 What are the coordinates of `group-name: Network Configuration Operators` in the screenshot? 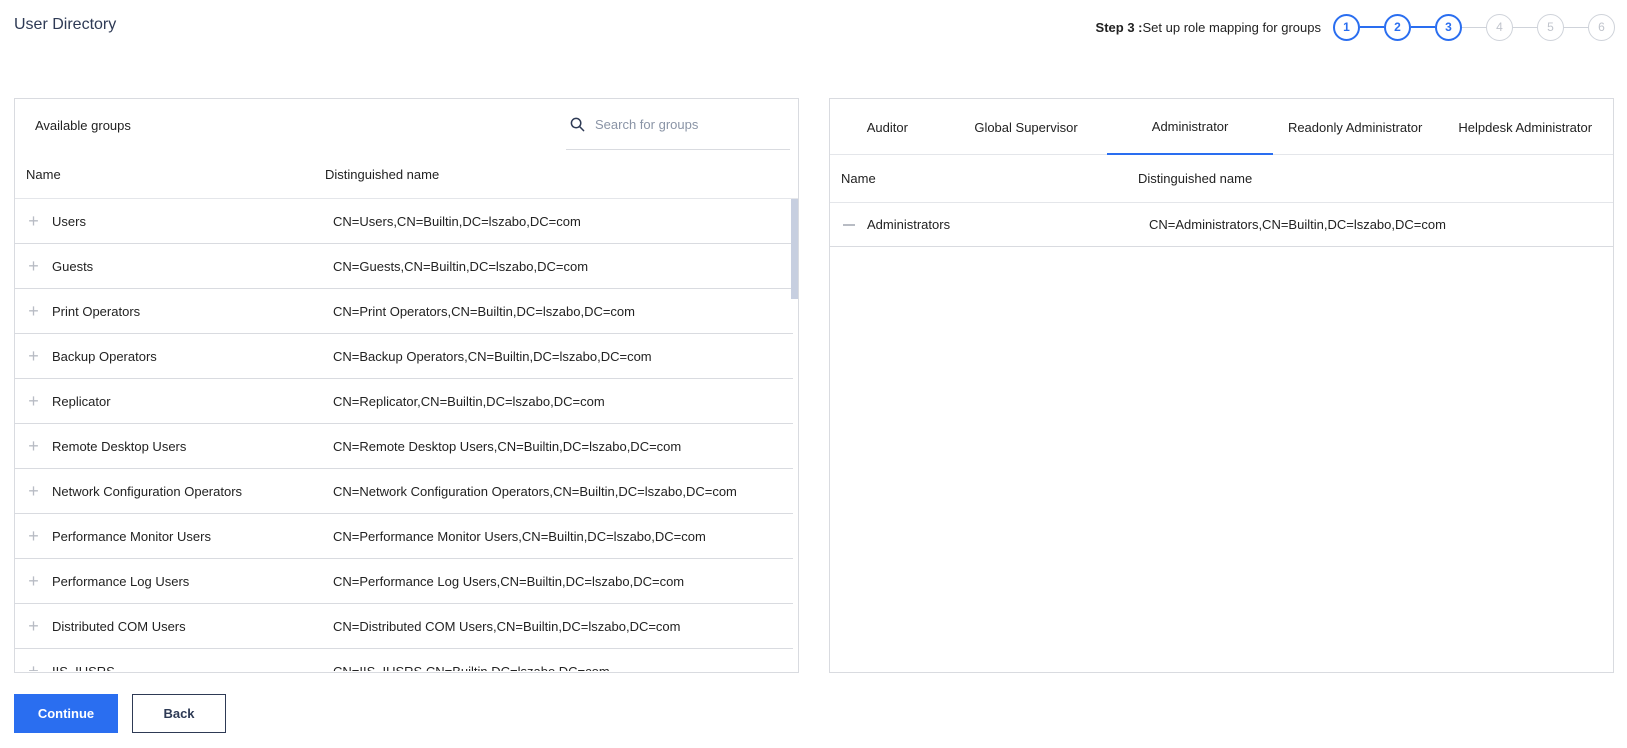 It's located at (147, 491).